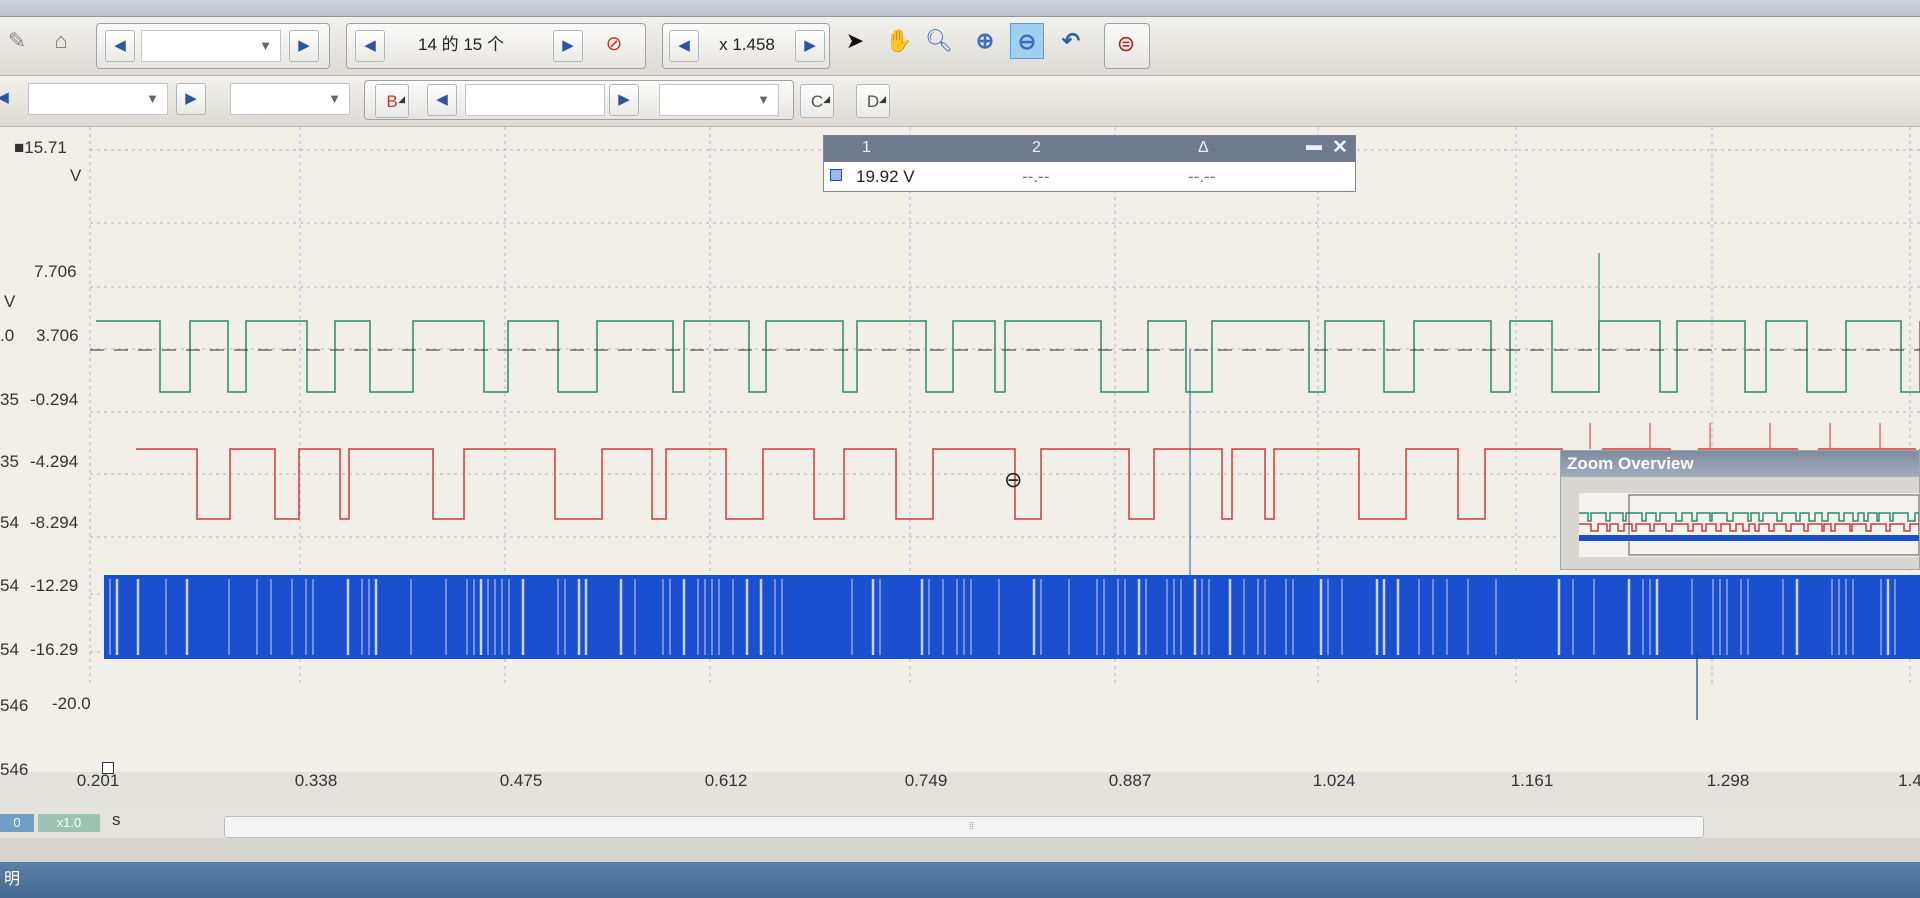  I want to click on green-waveform, so click(1008, 356).